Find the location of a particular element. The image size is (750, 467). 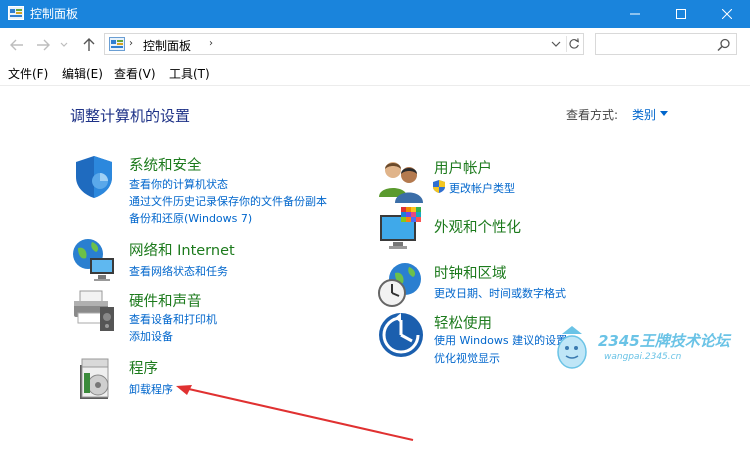

search-box is located at coordinates (666, 44).